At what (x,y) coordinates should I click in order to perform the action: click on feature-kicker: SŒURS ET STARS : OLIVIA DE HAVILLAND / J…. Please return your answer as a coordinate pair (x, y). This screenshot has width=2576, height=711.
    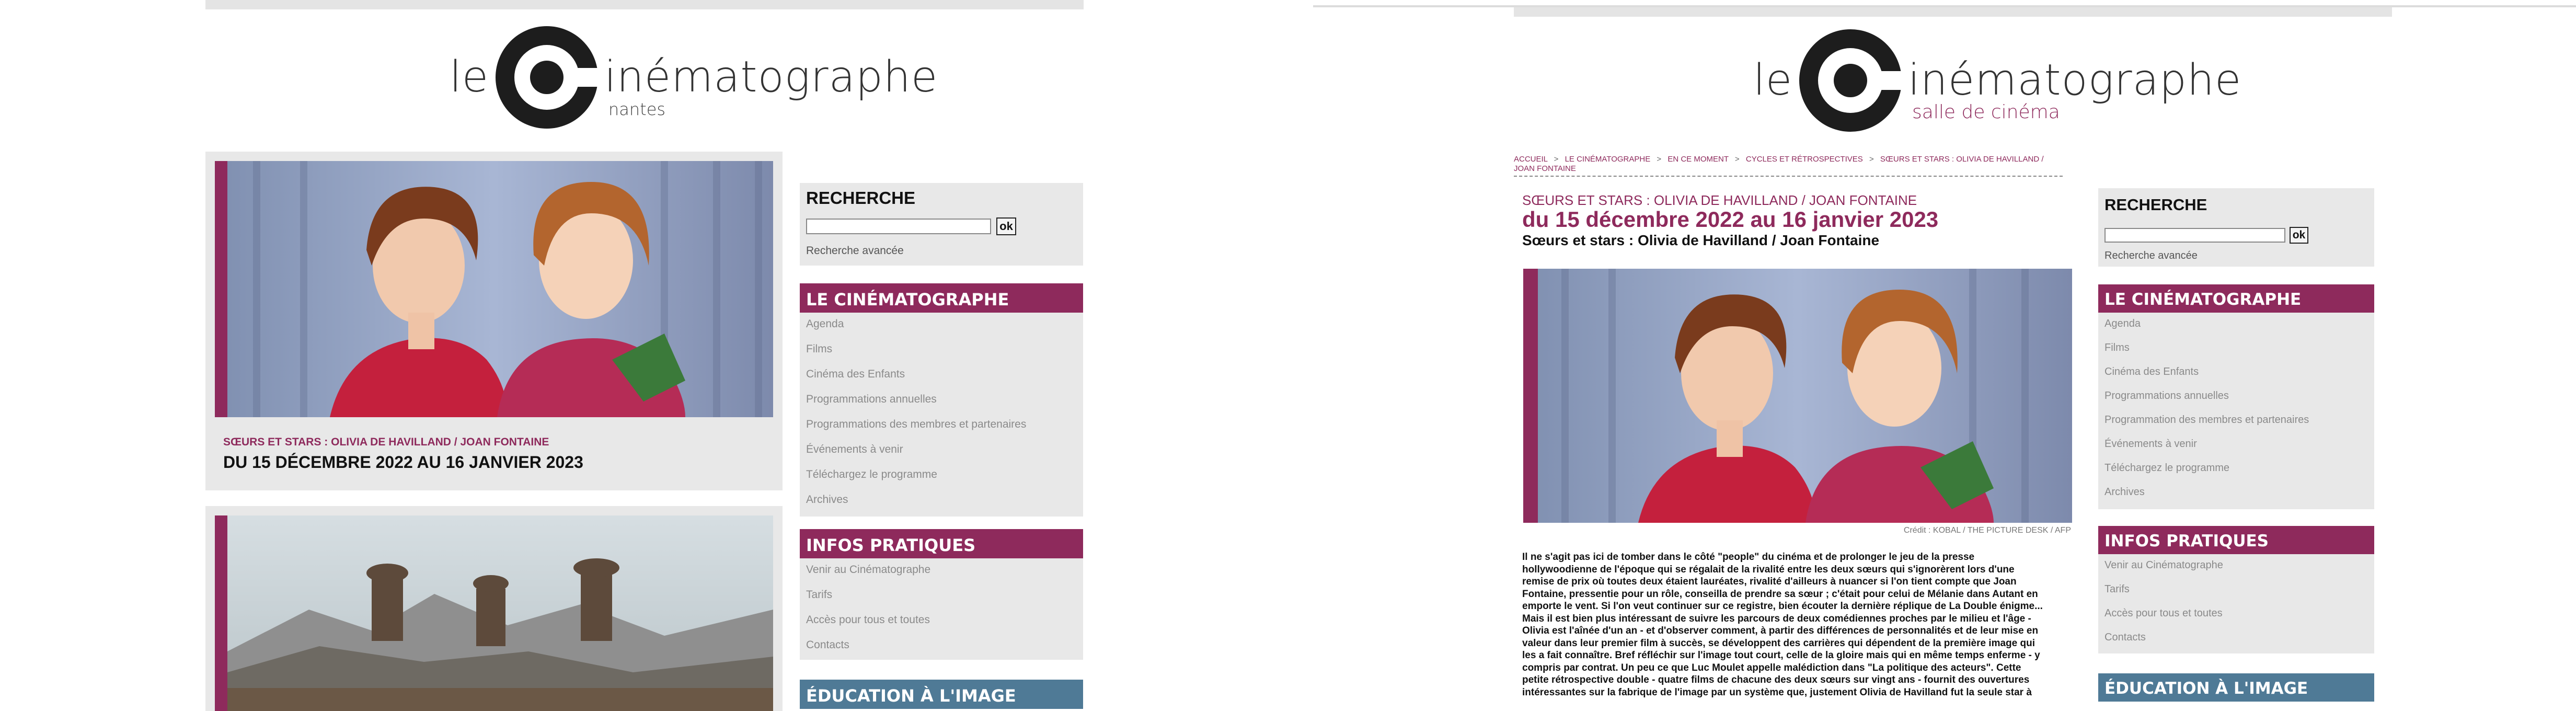
    Looking at the image, I should click on (386, 442).